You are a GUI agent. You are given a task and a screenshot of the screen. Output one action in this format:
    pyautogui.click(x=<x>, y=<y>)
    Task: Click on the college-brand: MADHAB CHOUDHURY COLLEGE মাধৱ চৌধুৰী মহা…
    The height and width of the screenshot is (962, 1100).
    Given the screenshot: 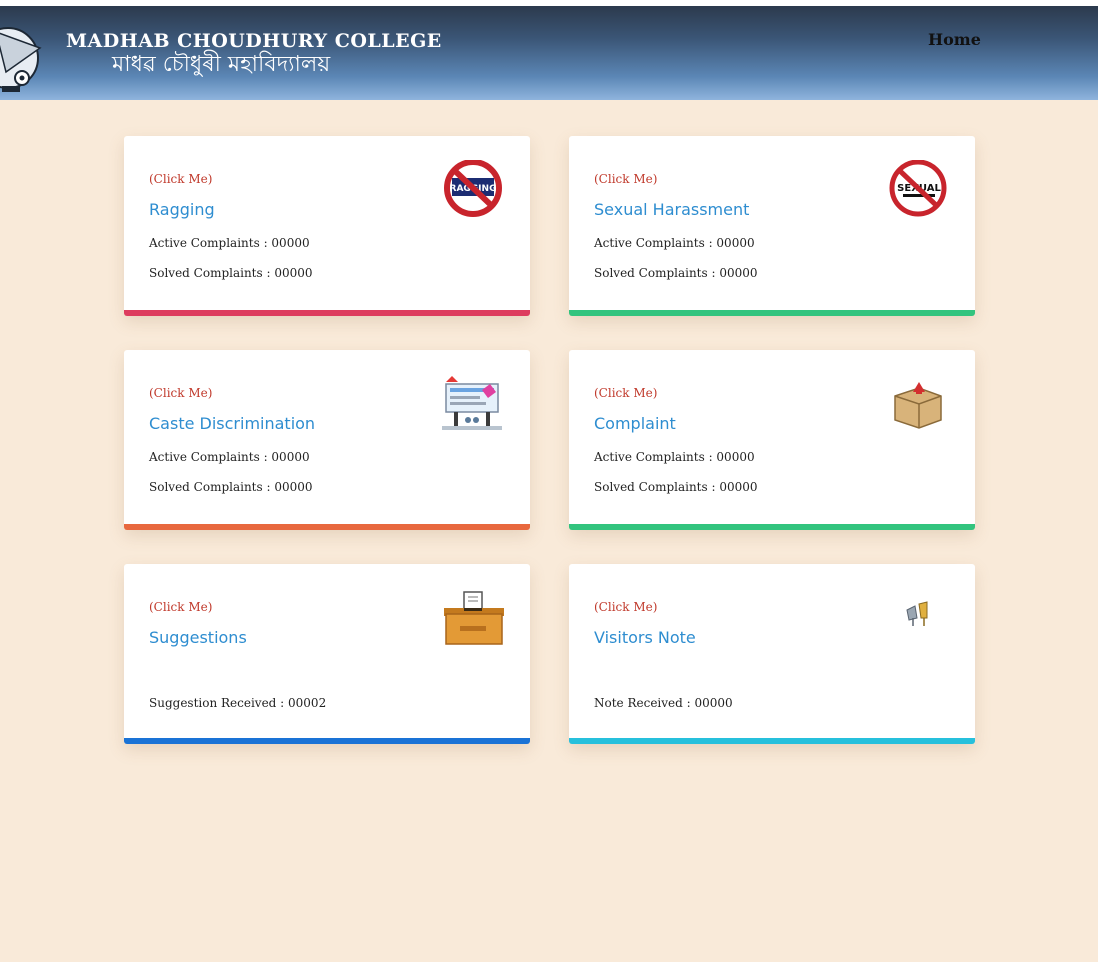 What is the action you would take?
    pyautogui.click(x=254, y=54)
    